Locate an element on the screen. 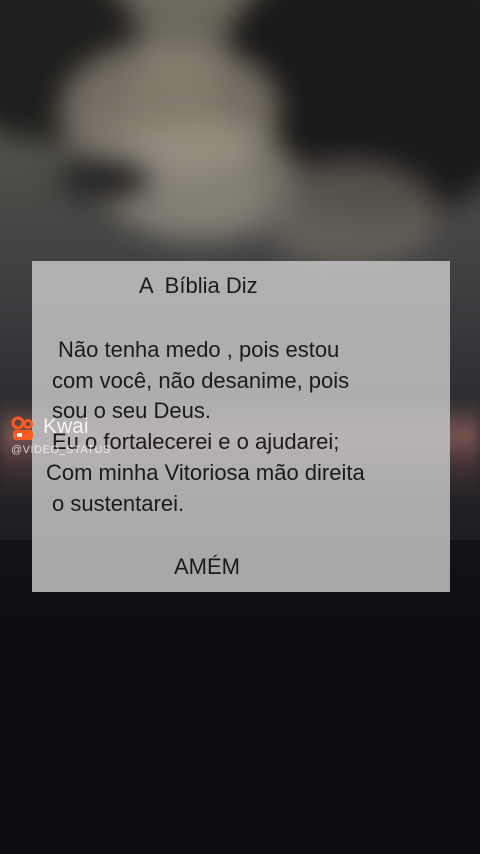 This screenshot has width=480, height=854. haze-cloud is located at coordinates (350, 215).